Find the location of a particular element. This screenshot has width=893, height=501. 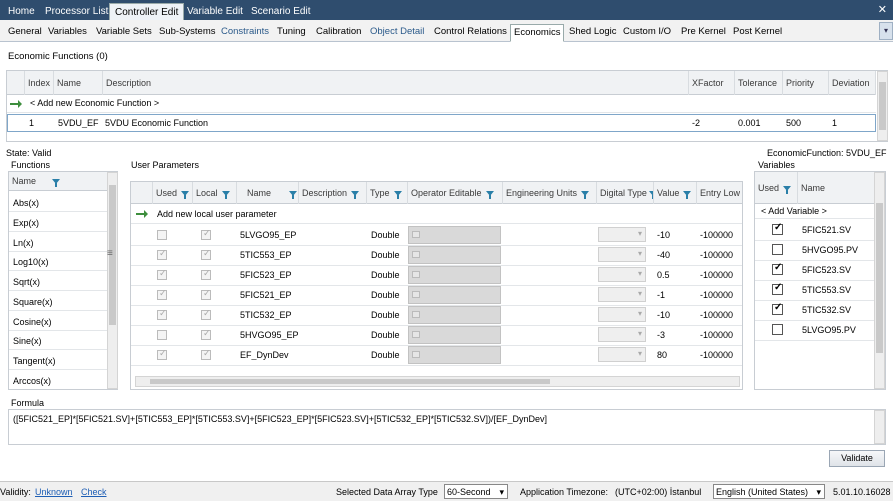

formula-scrollbar is located at coordinates (879, 427).